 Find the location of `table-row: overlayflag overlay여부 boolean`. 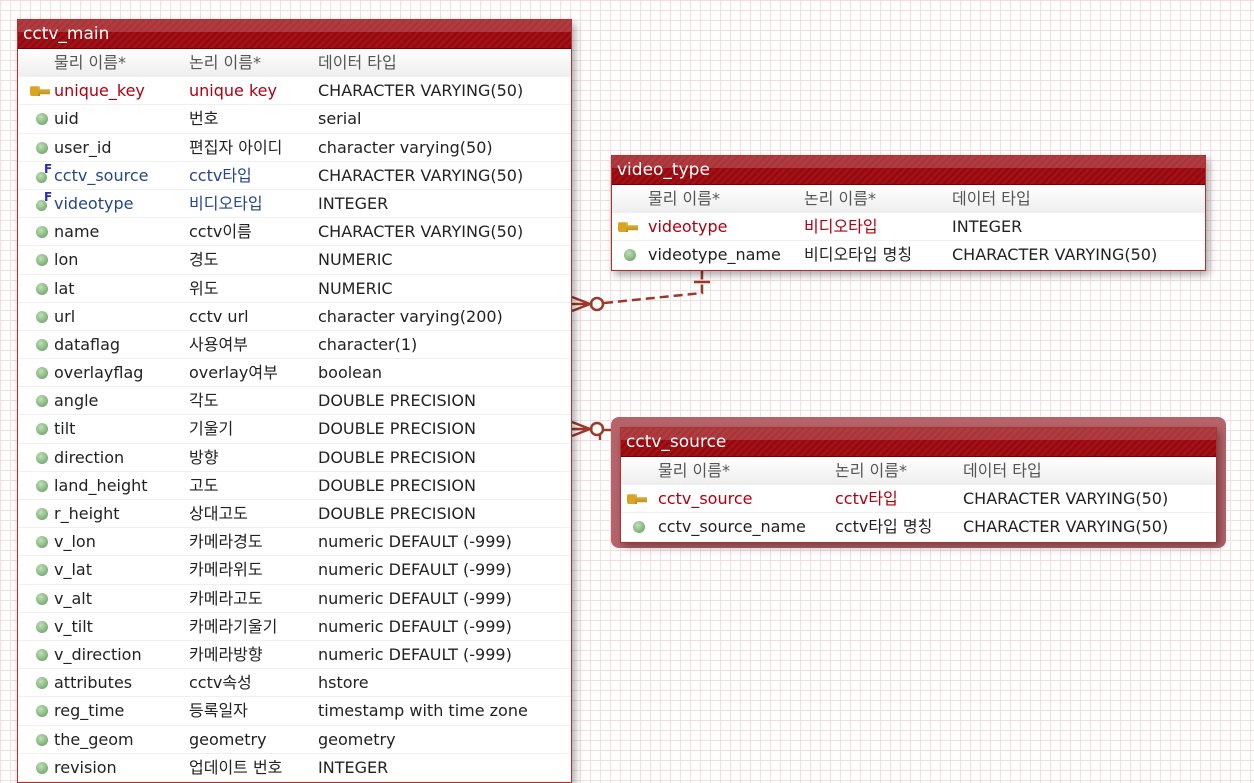

table-row: overlayflag overlay여부 boolean is located at coordinates (294, 373).